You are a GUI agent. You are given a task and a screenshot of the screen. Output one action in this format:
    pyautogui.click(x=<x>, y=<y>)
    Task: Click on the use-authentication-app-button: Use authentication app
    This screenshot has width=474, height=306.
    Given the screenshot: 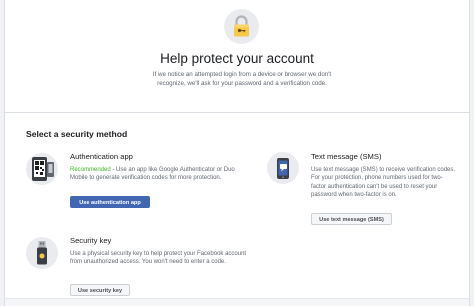 What is the action you would take?
    pyautogui.click(x=110, y=202)
    